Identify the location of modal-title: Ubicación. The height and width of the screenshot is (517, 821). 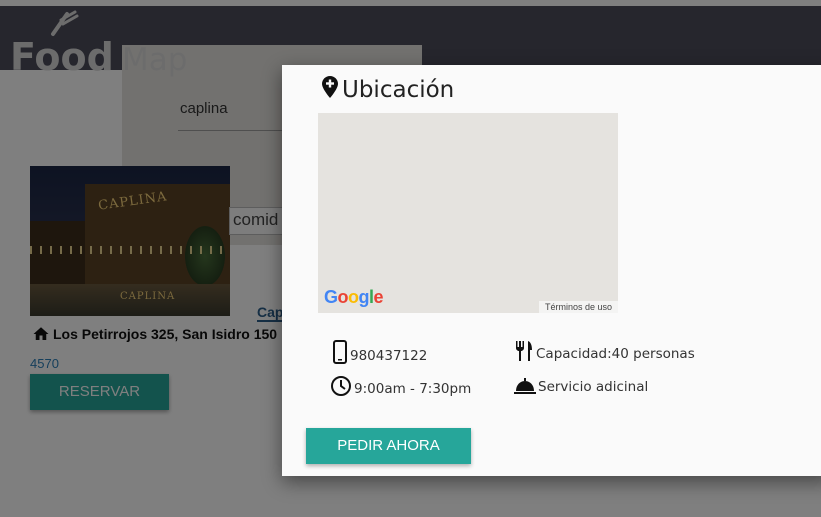
(388, 89).